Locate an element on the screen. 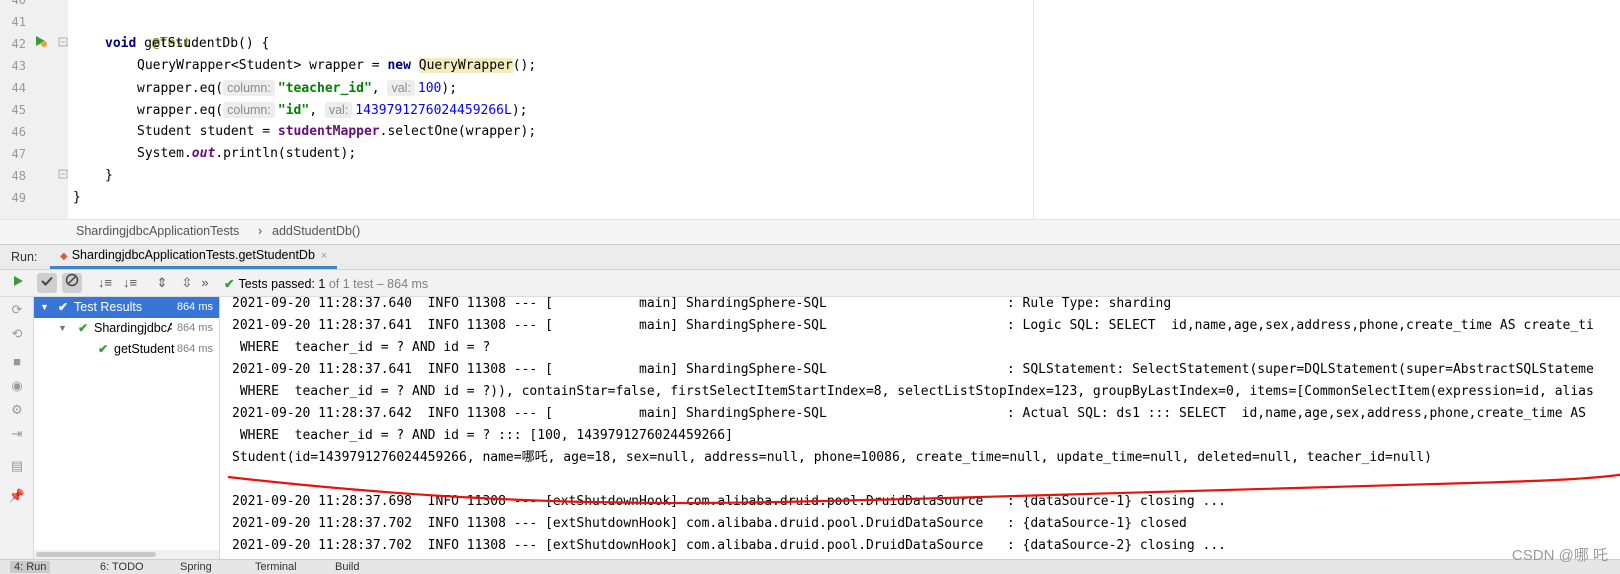 This screenshot has width=1620, height=574. sort-by-duration-icon: ↓≡ is located at coordinates (130, 283).